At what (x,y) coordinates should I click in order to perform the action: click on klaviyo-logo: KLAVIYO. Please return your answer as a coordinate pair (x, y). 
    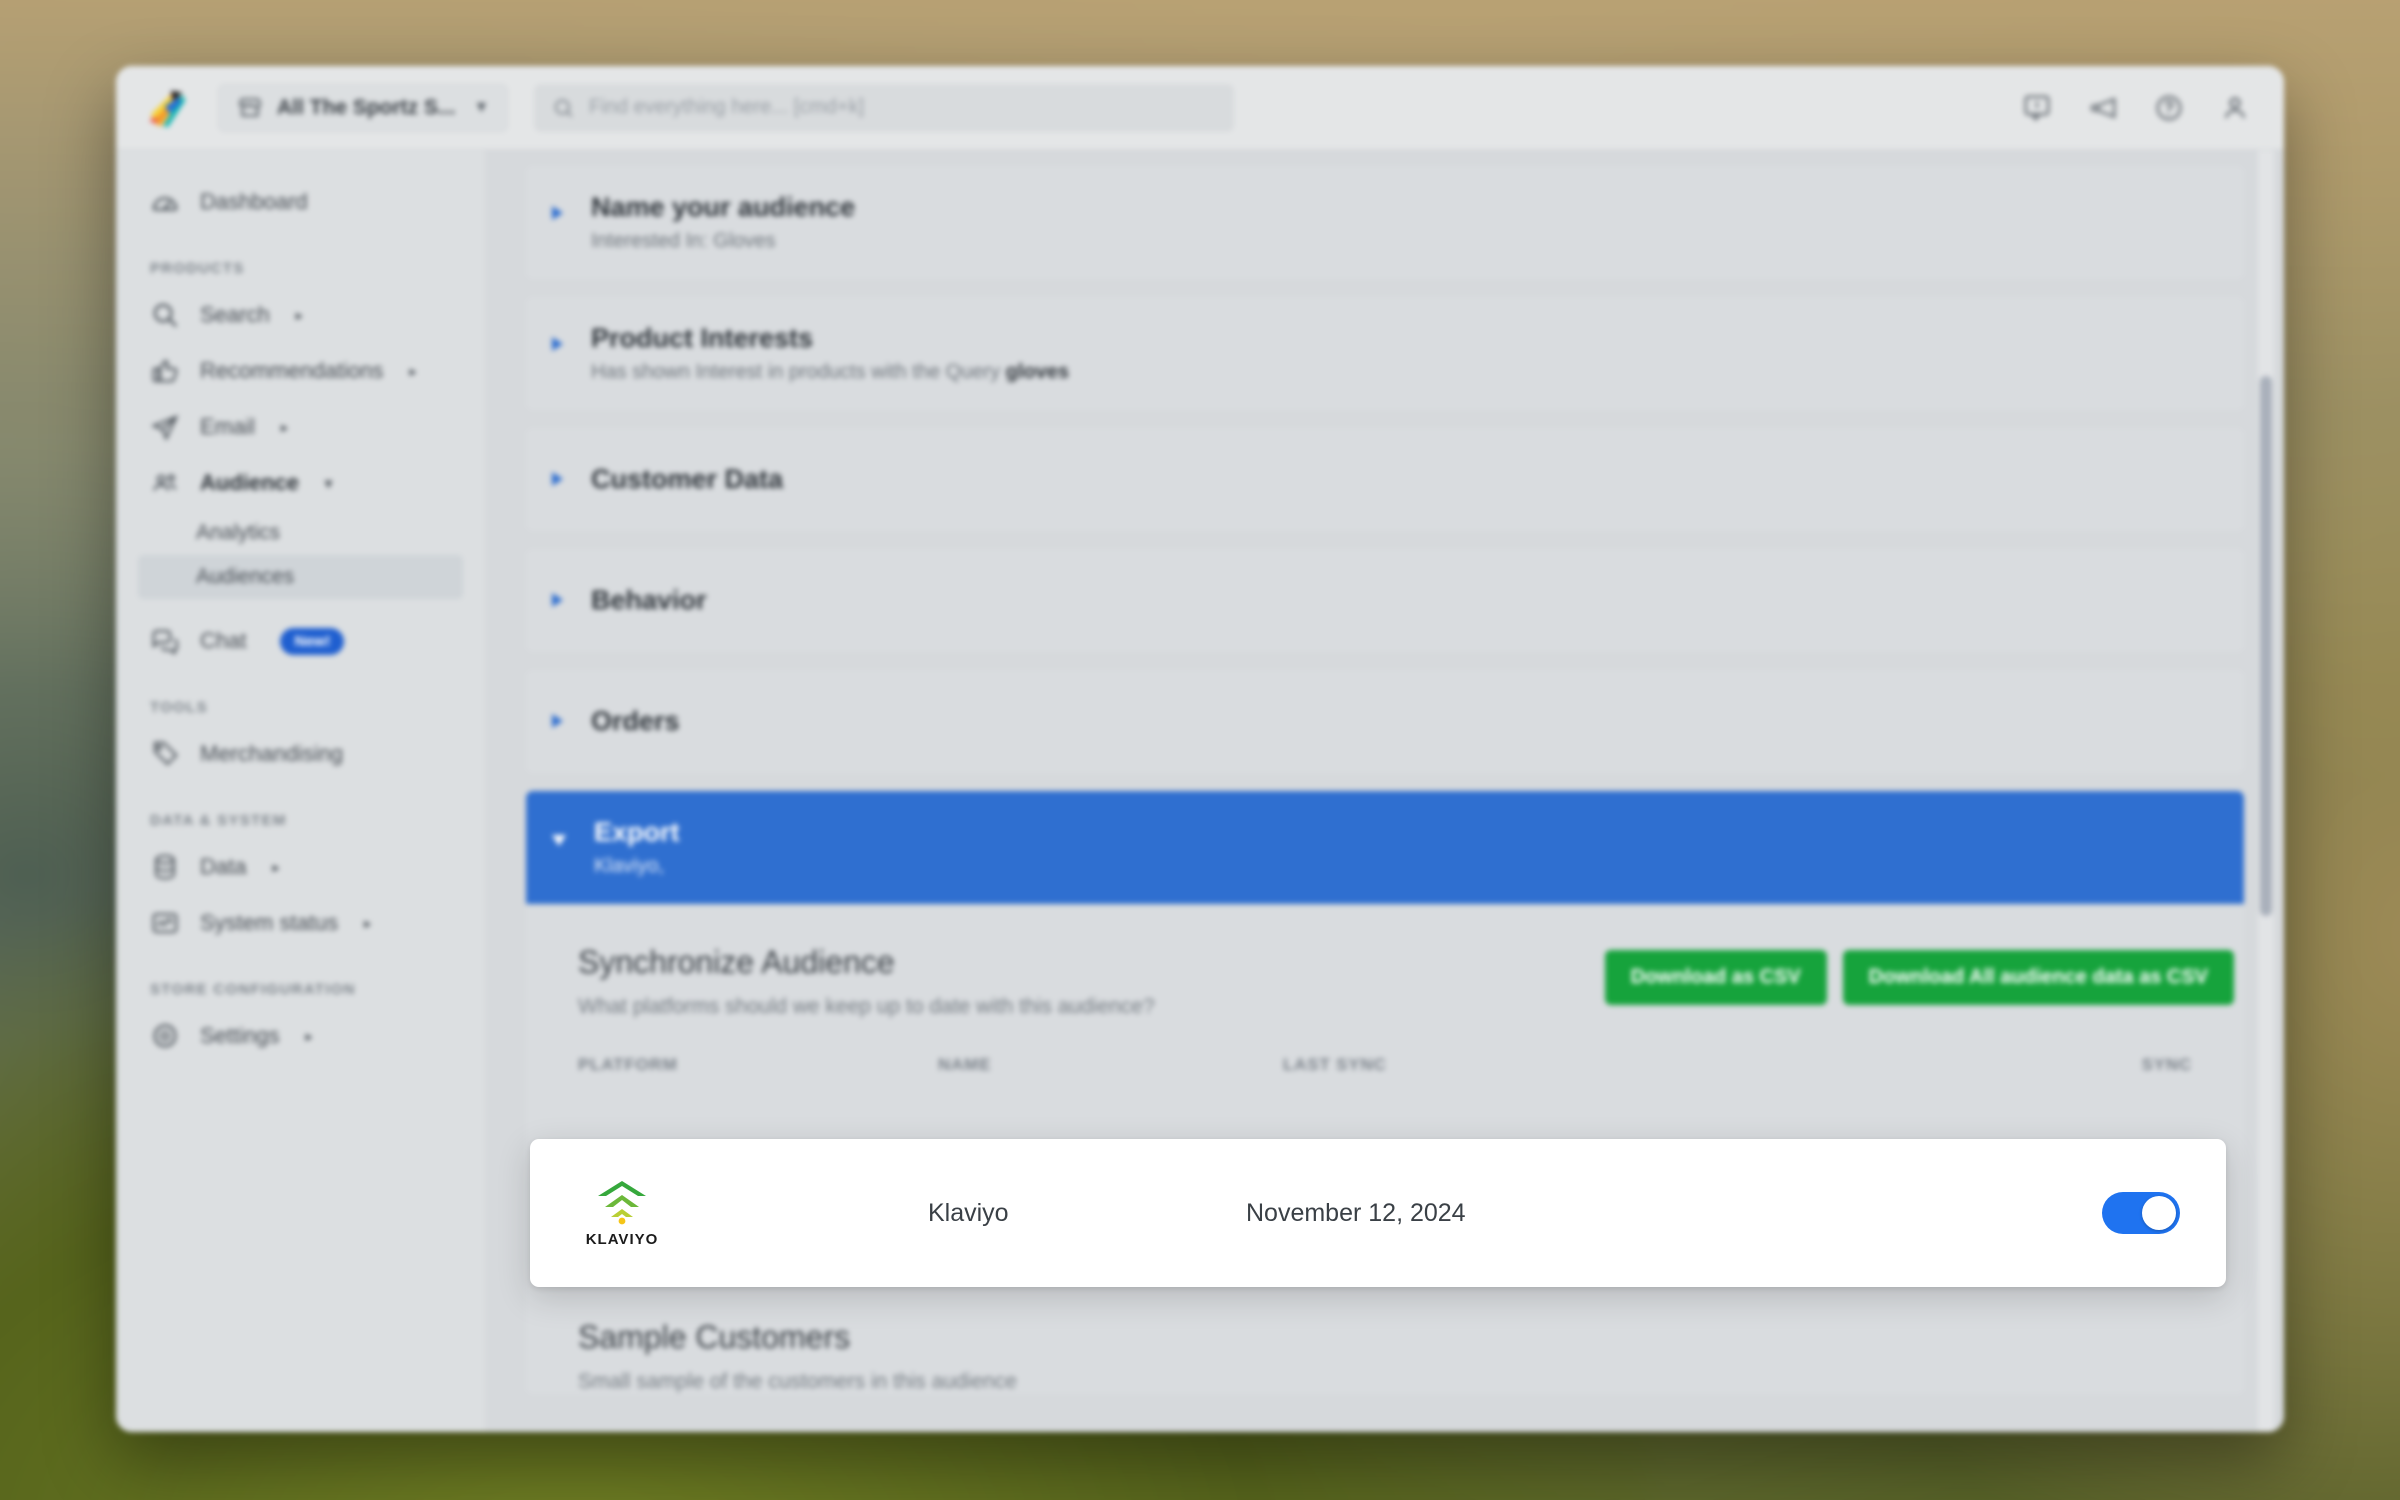
    Looking at the image, I should click on (622, 1213).